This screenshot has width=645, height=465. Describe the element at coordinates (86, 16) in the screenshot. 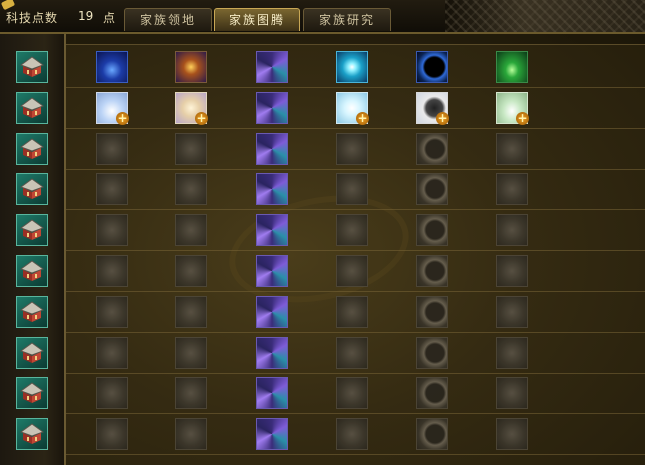

I see `tech-points-value: 19` at that location.